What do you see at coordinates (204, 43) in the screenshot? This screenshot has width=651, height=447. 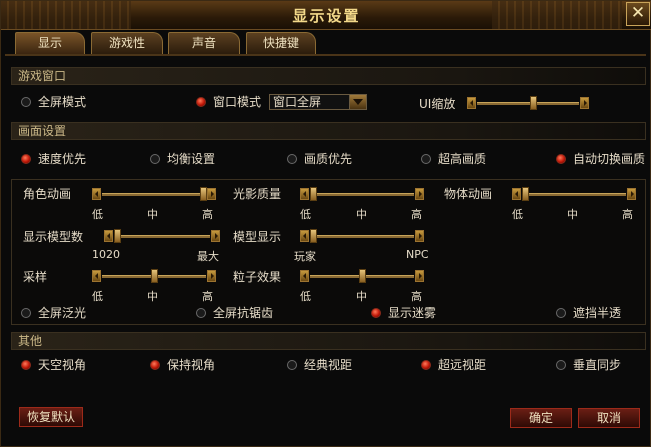 I see `tab-sound: 声音` at bounding box center [204, 43].